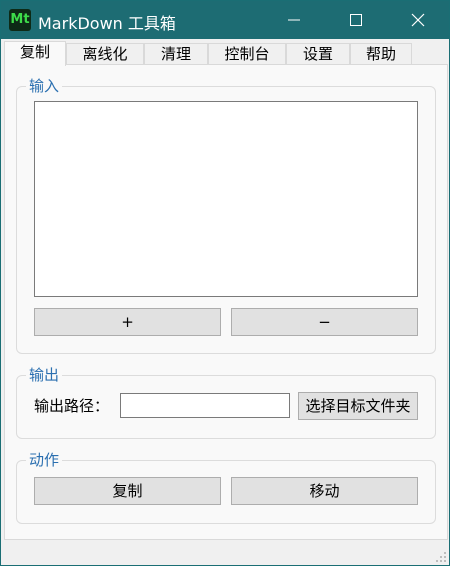 Image resolution: width=450 pixels, height=566 pixels. Describe the element at coordinates (127, 491) in the screenshot. I see `copy-button: 复制` at that location.